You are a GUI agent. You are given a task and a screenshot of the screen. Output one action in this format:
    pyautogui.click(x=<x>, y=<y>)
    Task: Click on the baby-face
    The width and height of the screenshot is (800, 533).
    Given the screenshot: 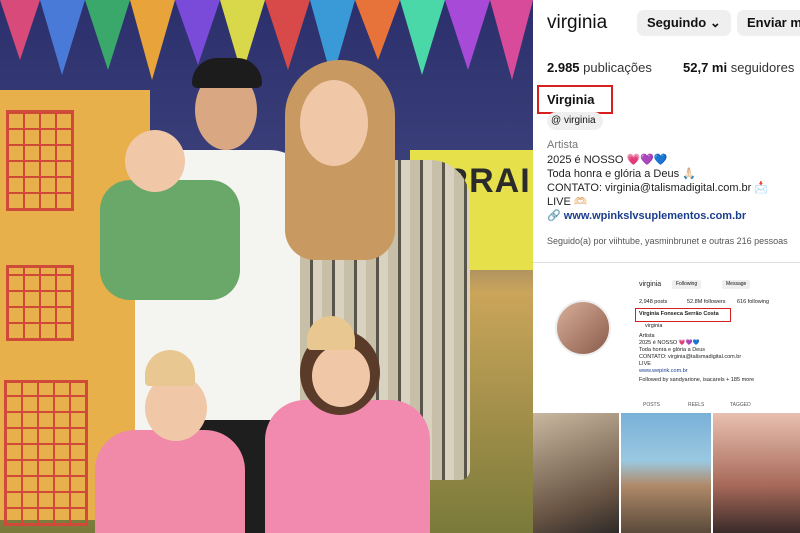 What is the action you would take?
    pyautogui.click(x=155, y=161)
    